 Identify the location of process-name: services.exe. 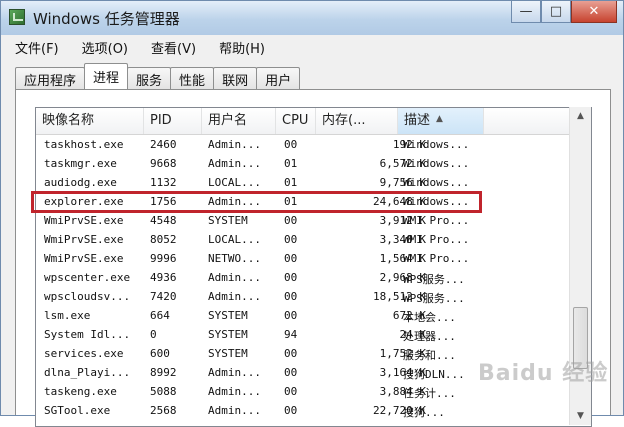
(84, 353).